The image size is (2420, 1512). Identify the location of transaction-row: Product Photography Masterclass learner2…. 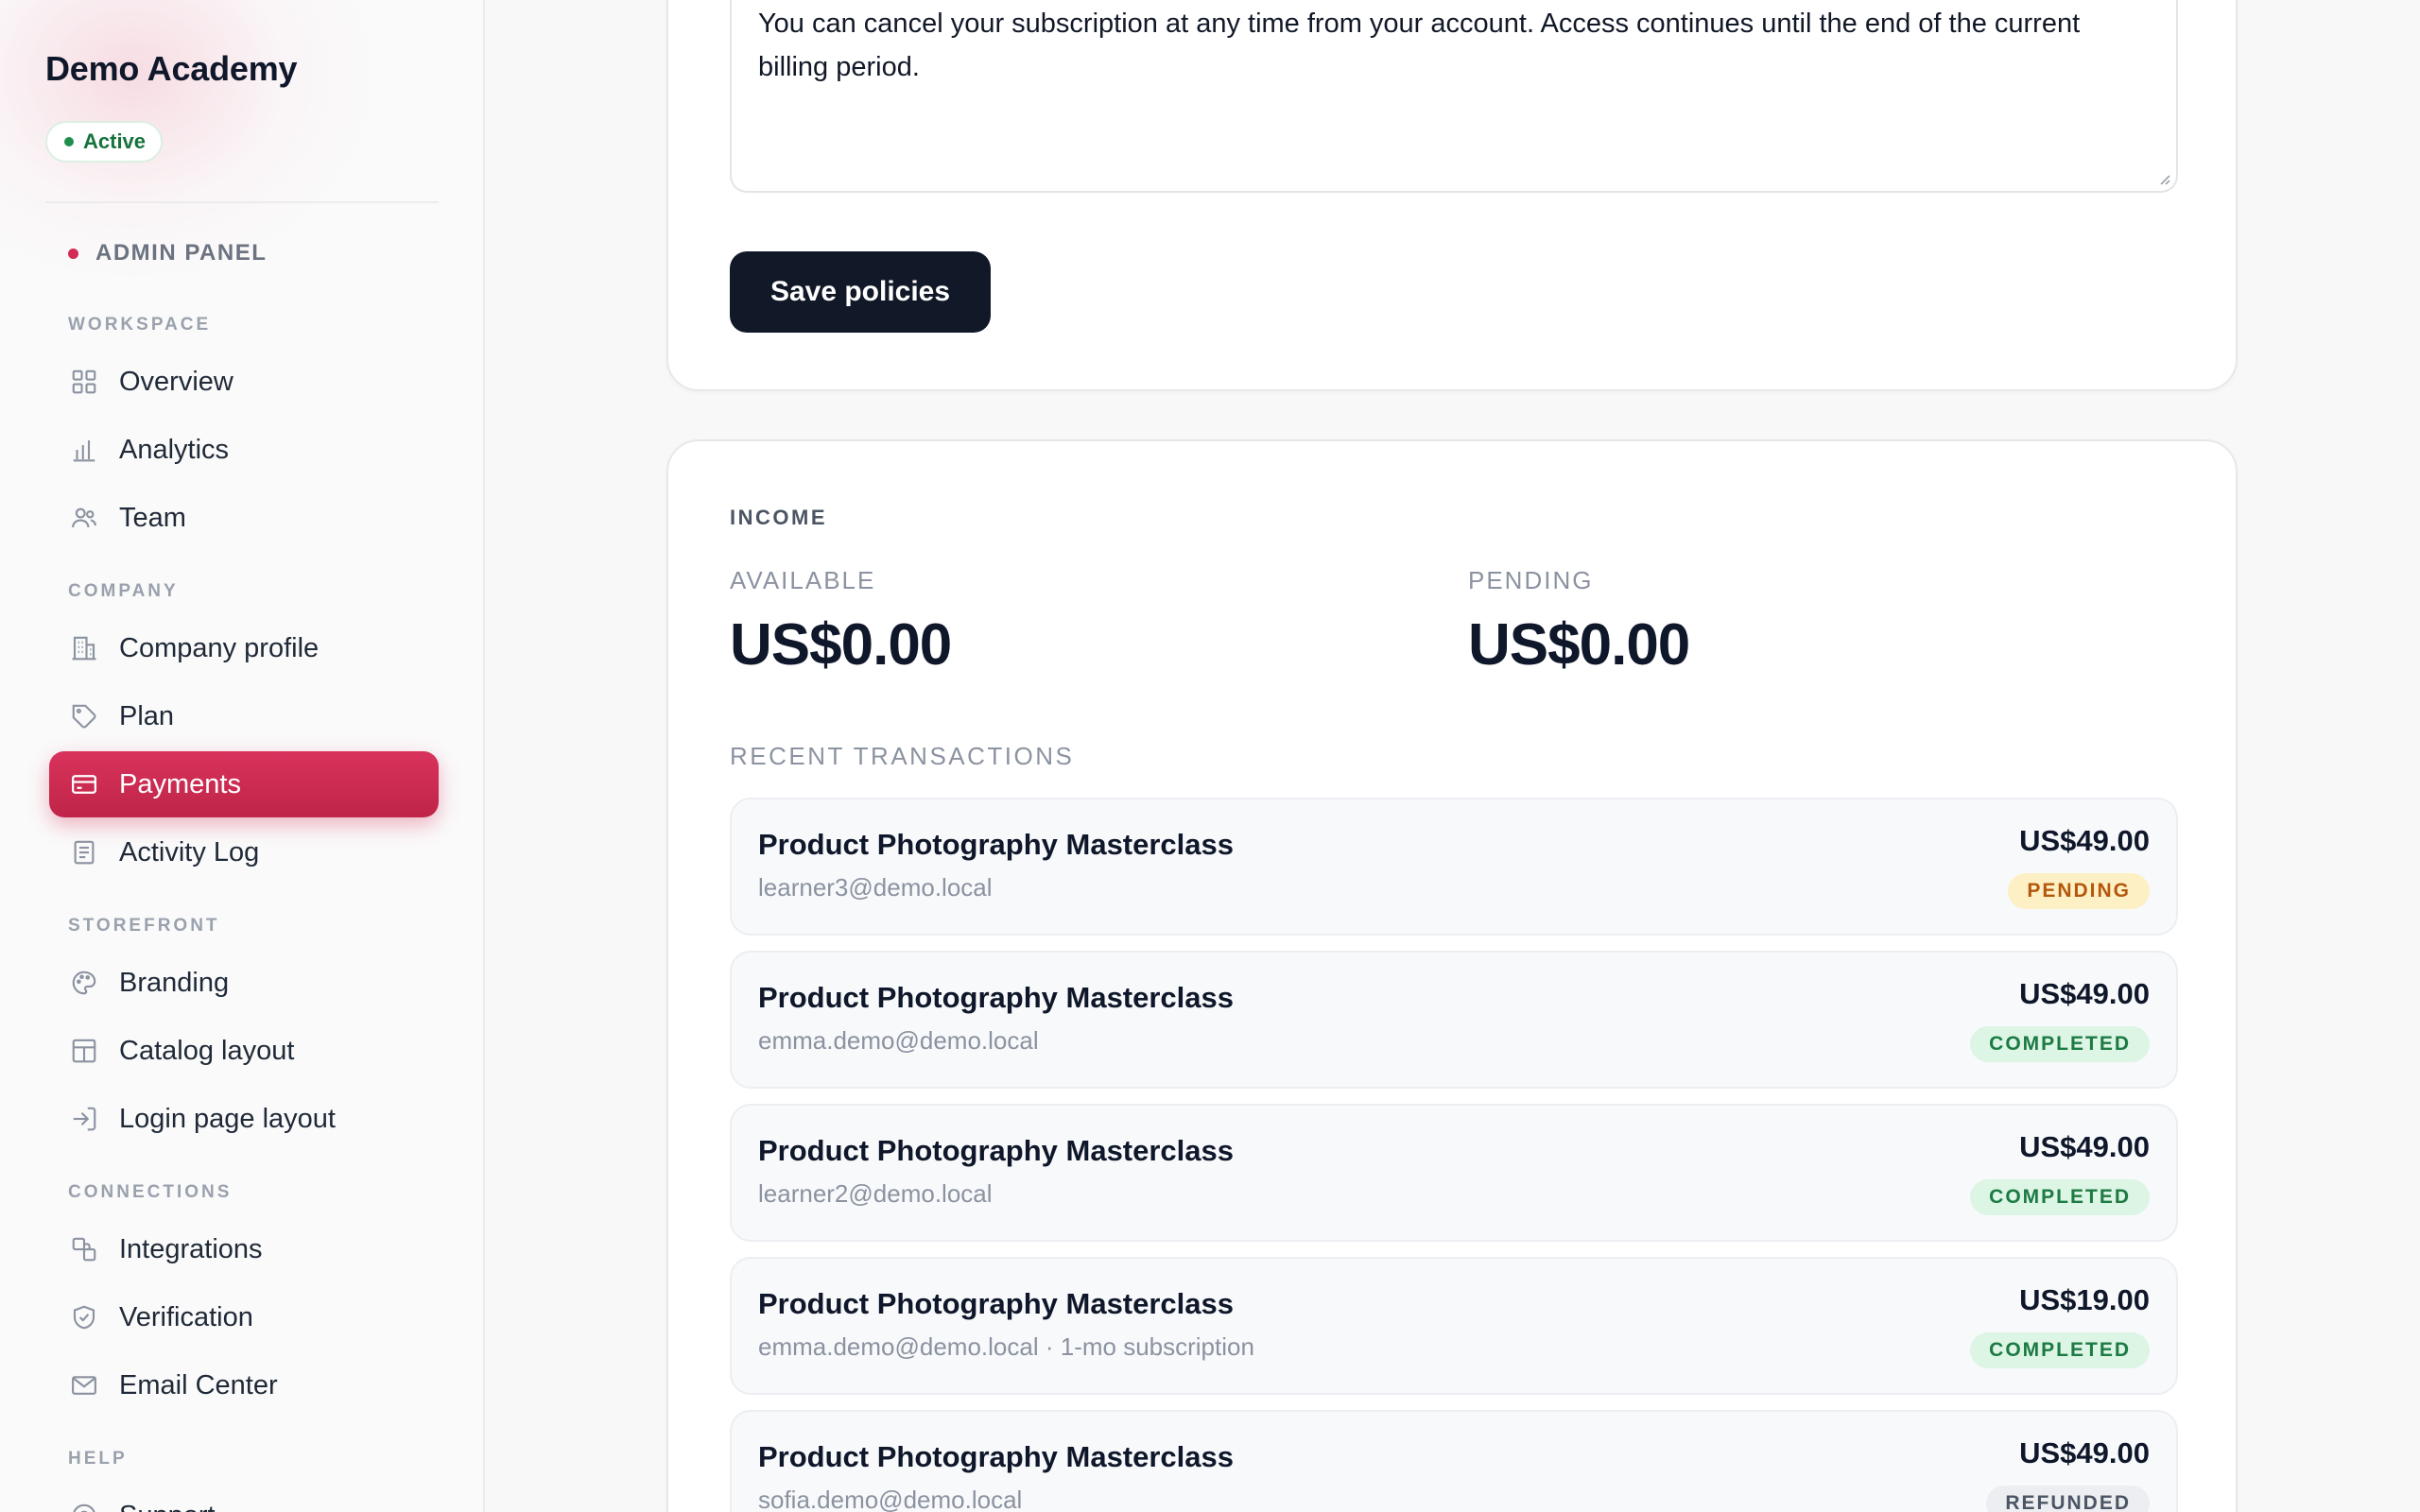
(1454, 1173).